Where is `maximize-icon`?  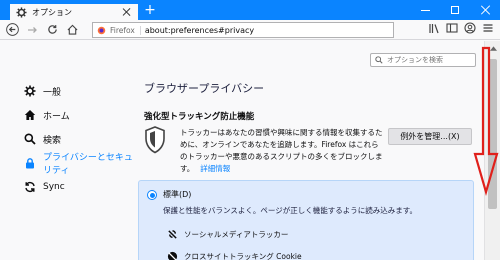 maximize-icon is located at coordinates (455, 10).